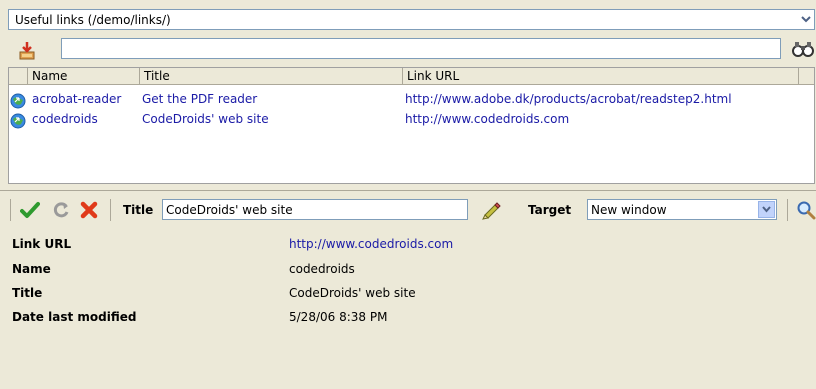 This screenshot has width=816, height=389. Describe the element at coordinates (30, 210) in the screenshot. I see `checkmark-icon` at that location.